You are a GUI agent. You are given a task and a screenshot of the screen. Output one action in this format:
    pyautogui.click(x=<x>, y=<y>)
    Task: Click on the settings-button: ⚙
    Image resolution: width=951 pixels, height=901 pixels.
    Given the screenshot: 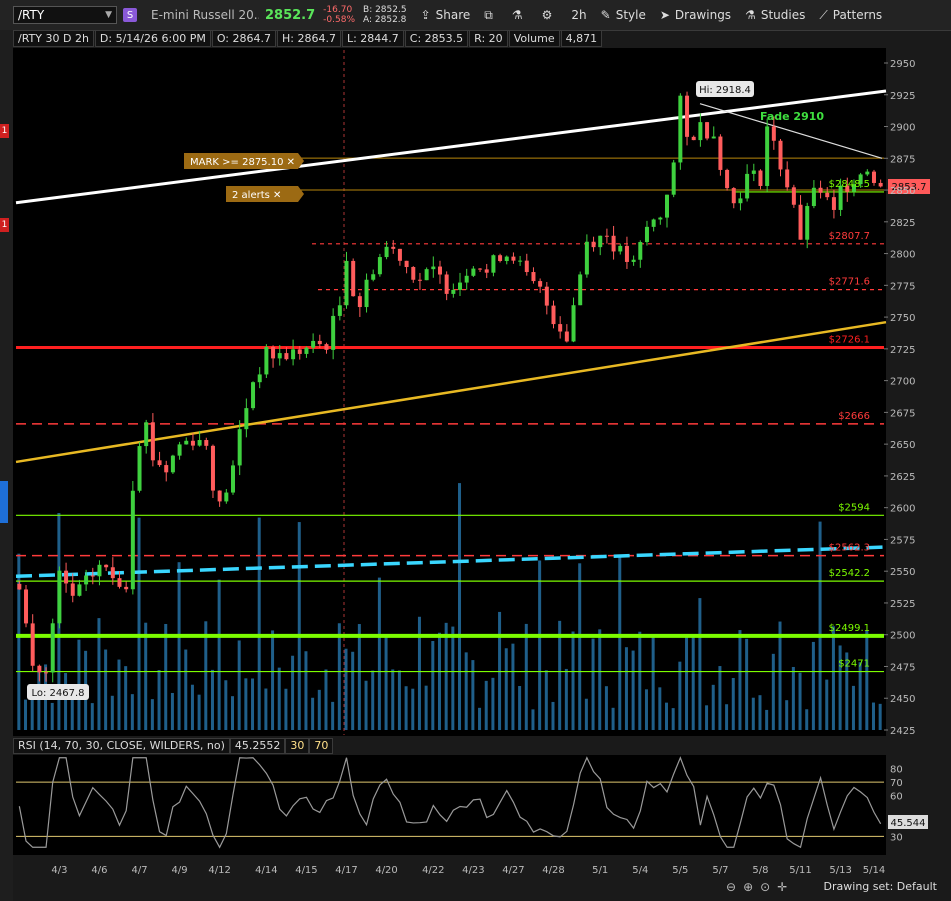 What is the action you would take?
    pyautogui.click(x=550, y=15)
    